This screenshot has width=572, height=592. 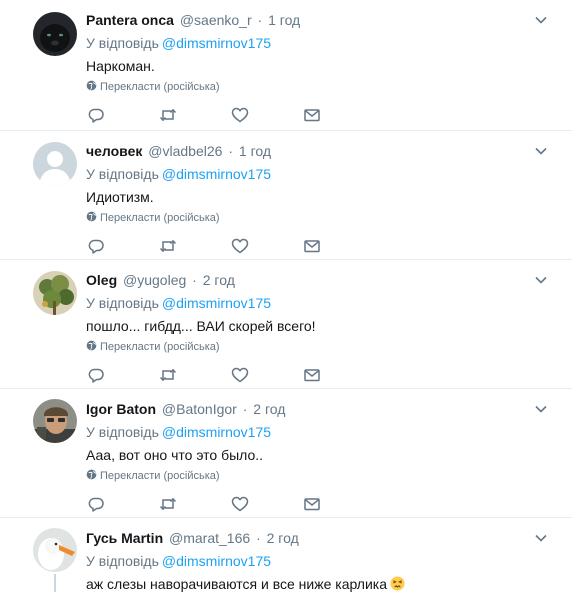 I want to click on fullname: человек, so click(x=114, y=151).